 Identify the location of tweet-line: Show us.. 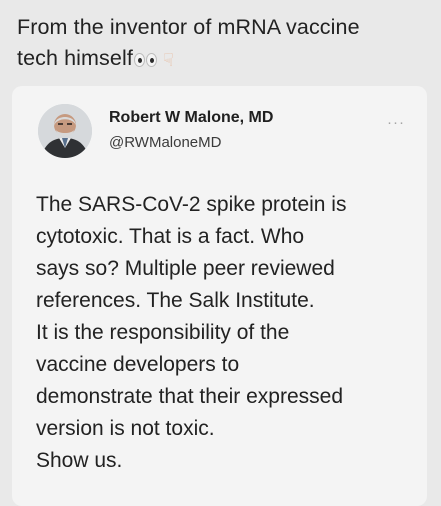
(79, 460).